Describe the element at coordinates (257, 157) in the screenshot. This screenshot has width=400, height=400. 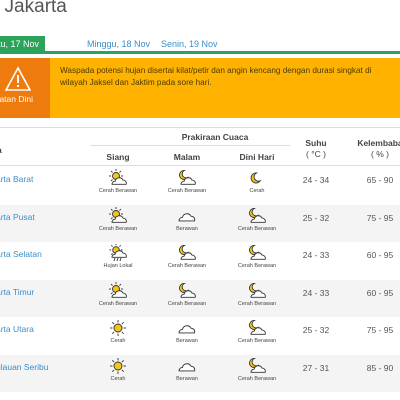
I see `col-header-dini-hari: Dini Hari` at that location.